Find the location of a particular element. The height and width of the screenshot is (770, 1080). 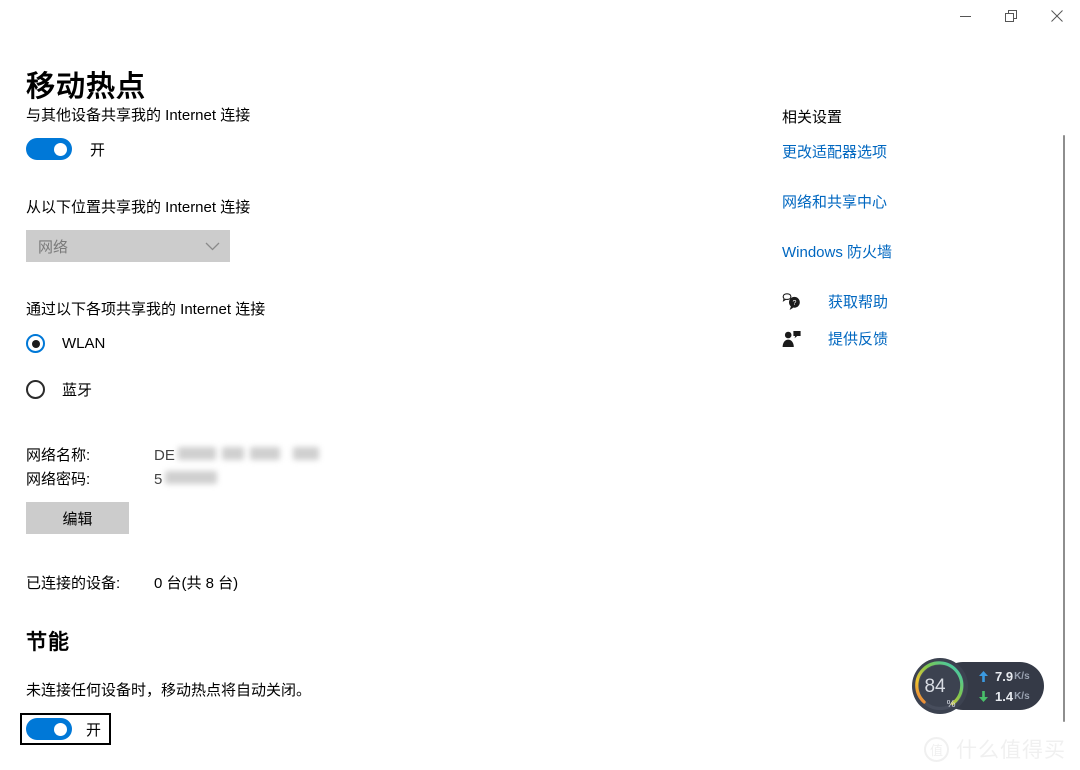

download-speed-value: 1.4 is located at coordinates (1004, 696).